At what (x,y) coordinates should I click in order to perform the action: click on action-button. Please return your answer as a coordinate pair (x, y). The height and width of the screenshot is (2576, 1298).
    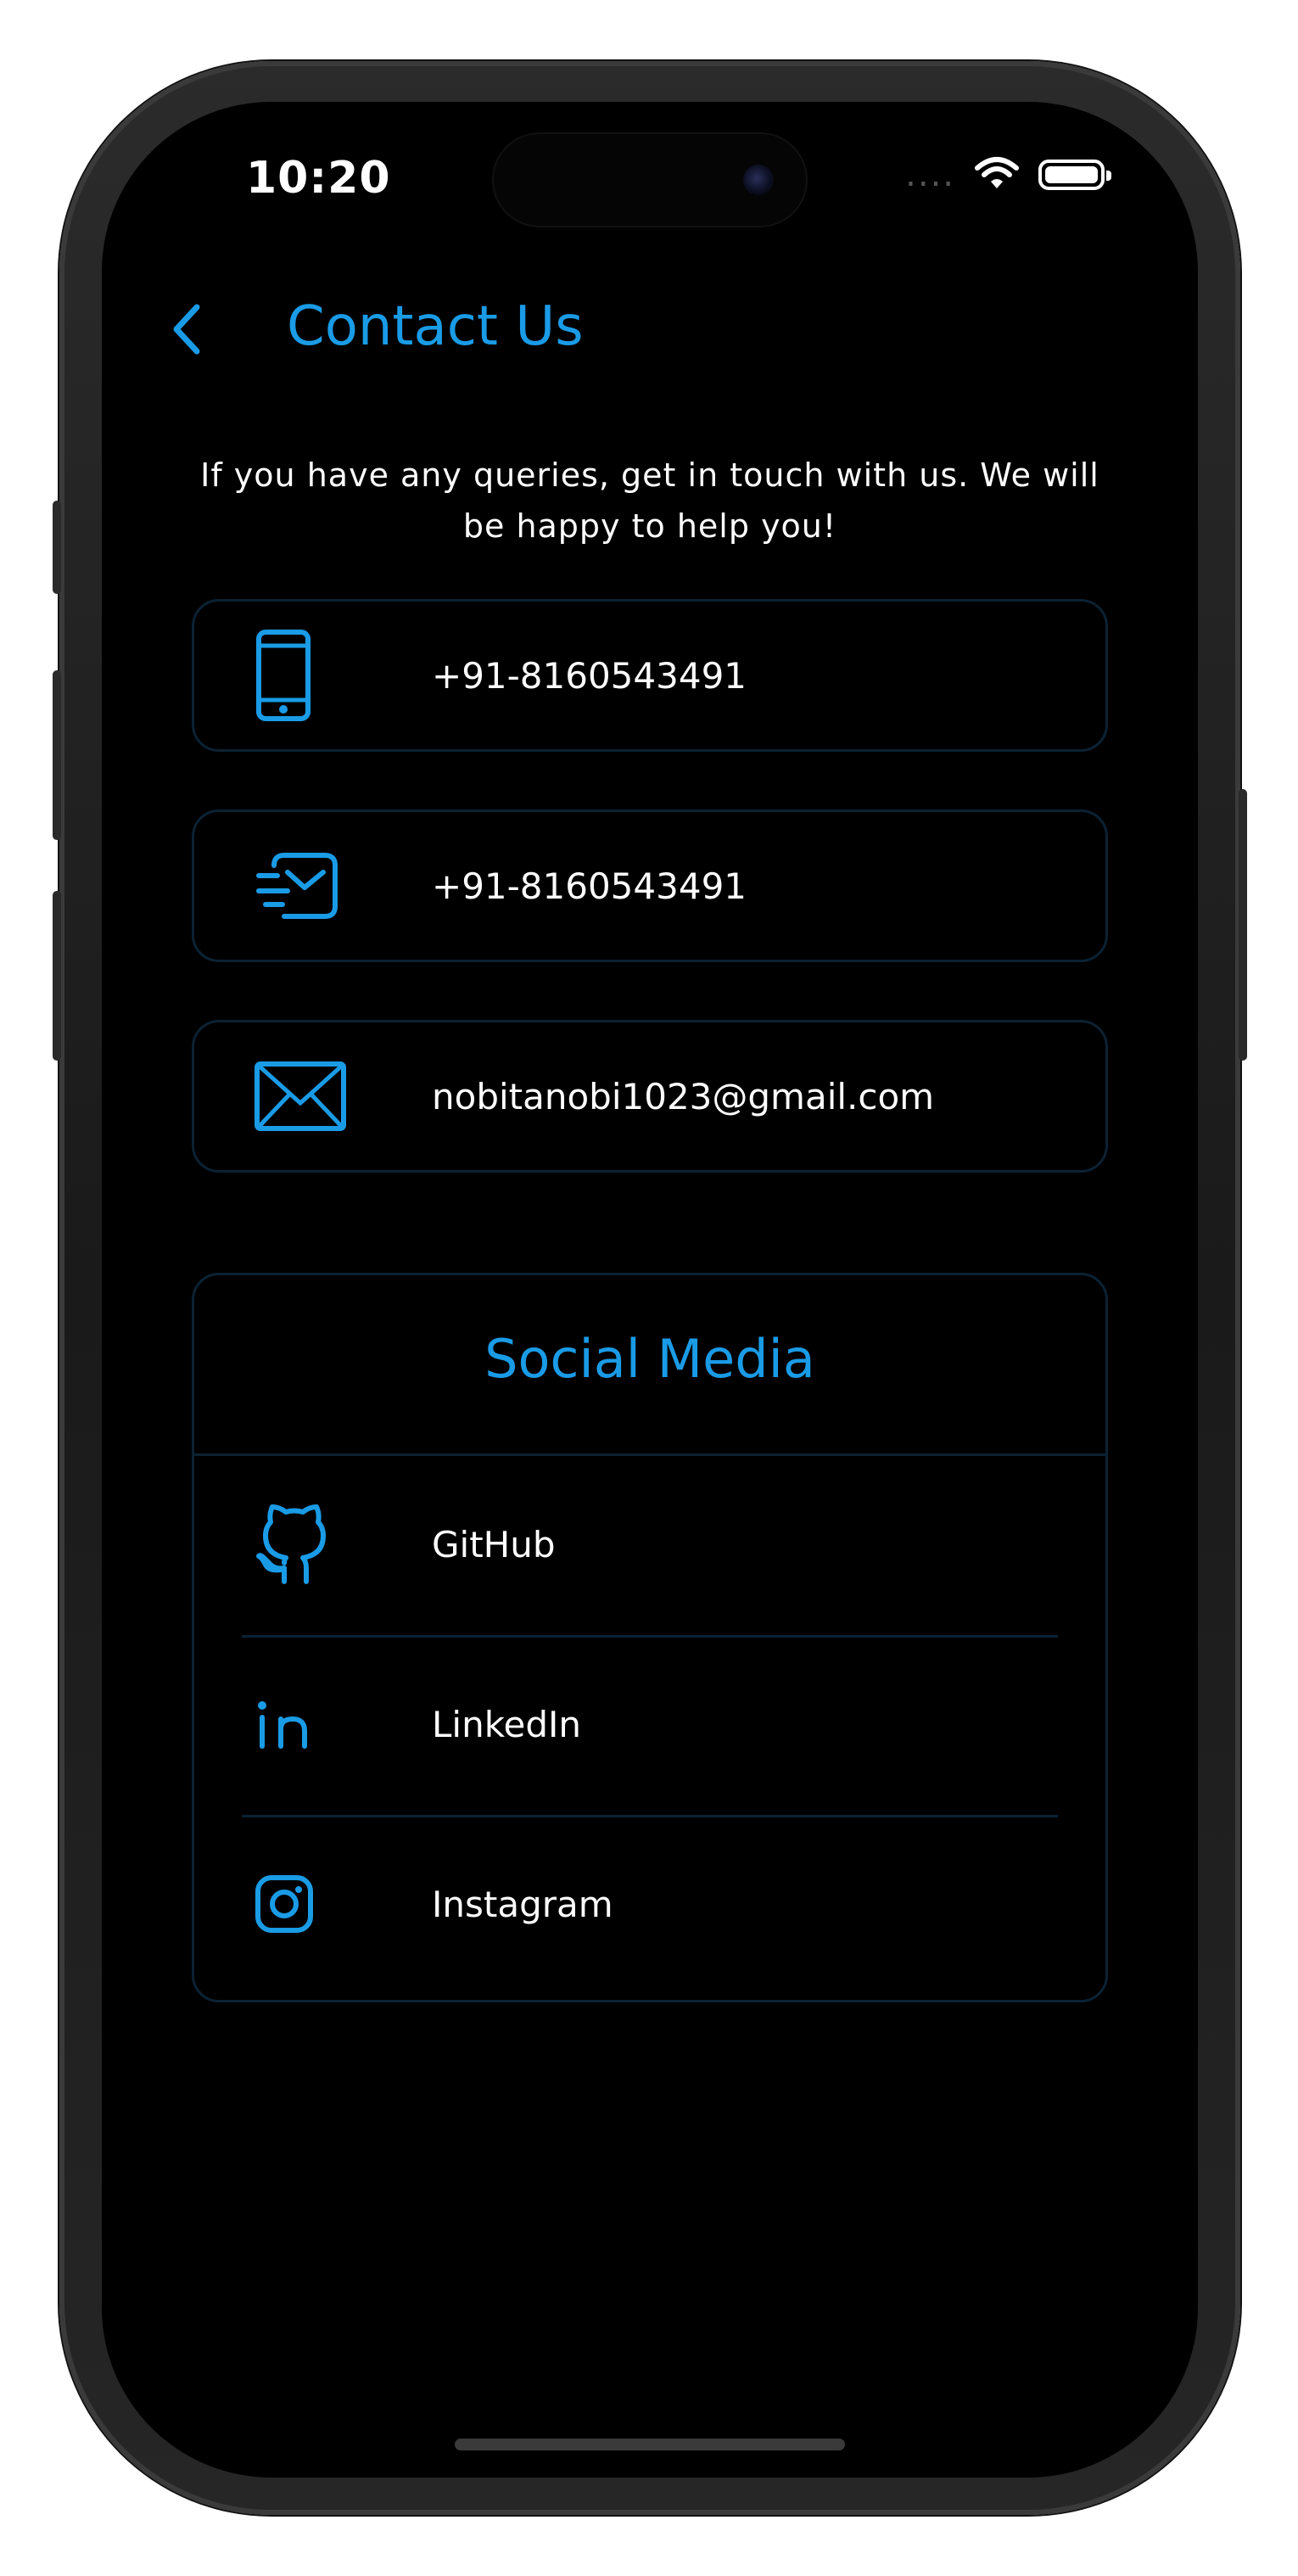
    Looking at the image, I should click on (57, 547).